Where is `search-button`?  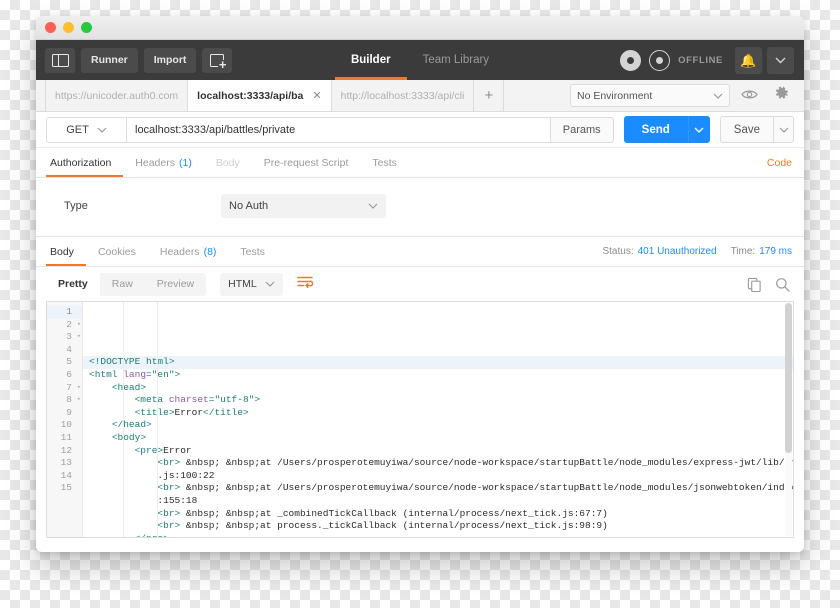
search-button is located at coordinates (782, 284).